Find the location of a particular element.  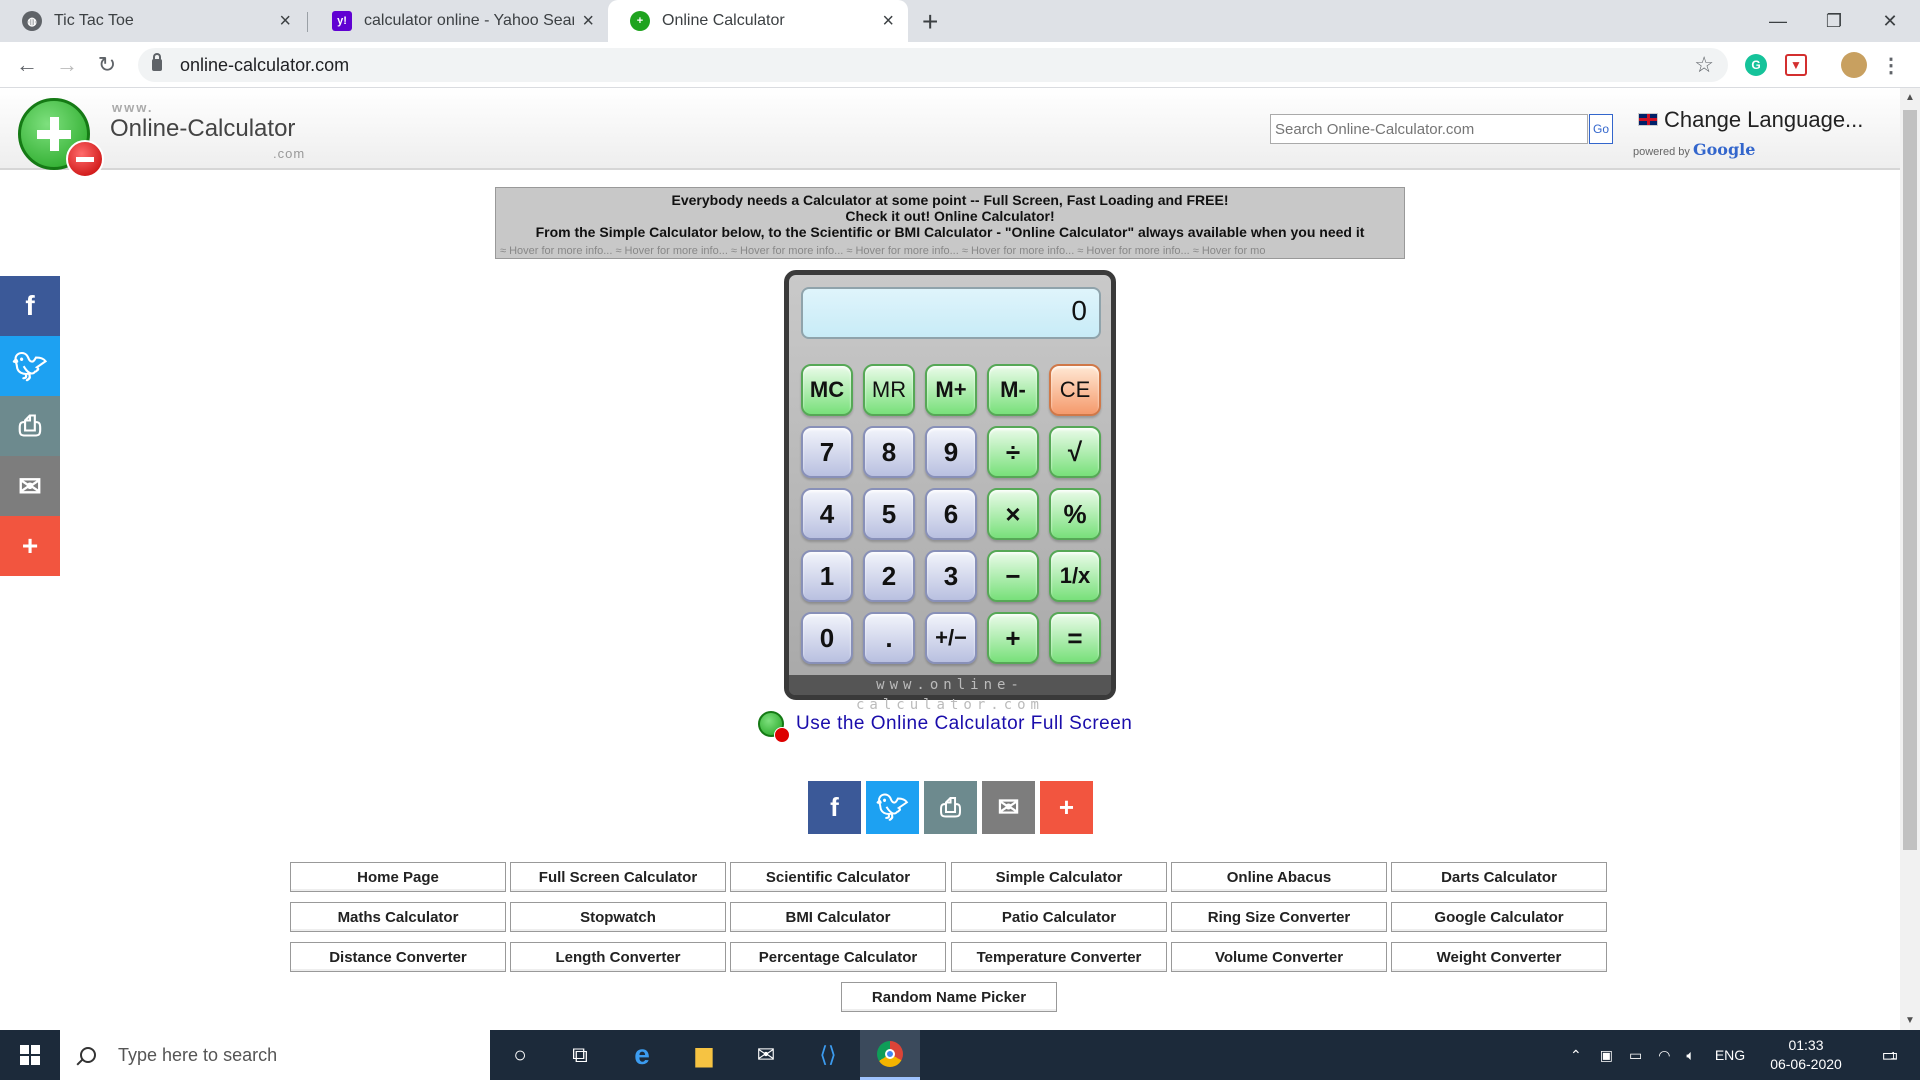

tab-tic-tac-toe: ◍ Tic Tac Toe × is located at coordinates (152, 21).